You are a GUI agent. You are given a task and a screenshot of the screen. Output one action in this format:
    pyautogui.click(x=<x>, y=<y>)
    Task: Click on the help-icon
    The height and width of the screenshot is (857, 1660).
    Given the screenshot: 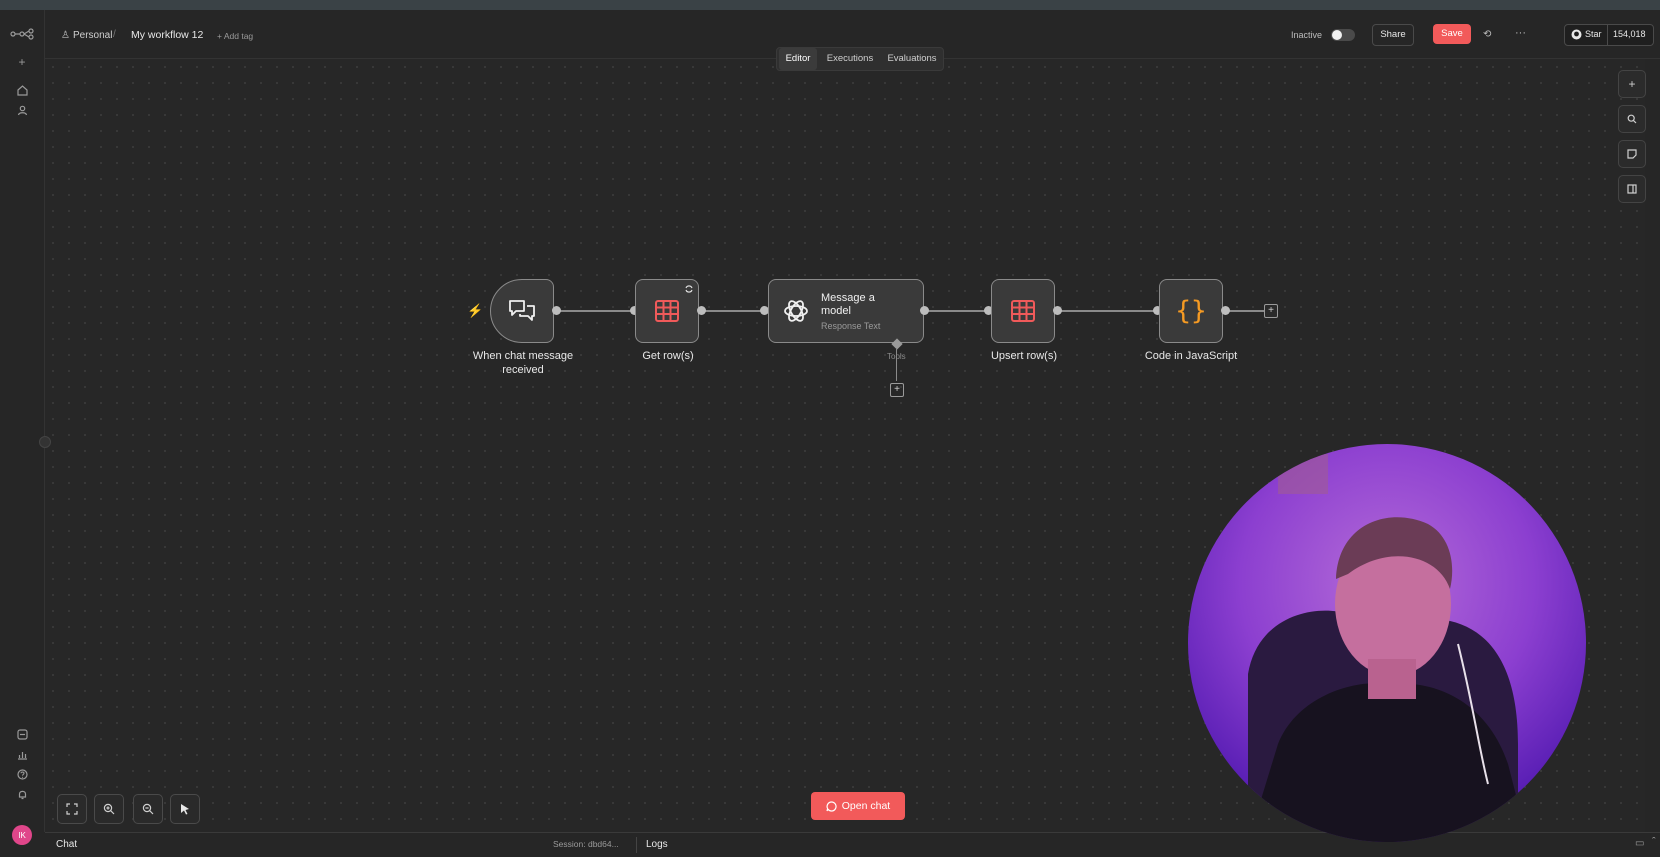 What is the action you would take?
    pyautogui.click(x=22, y=774)
    